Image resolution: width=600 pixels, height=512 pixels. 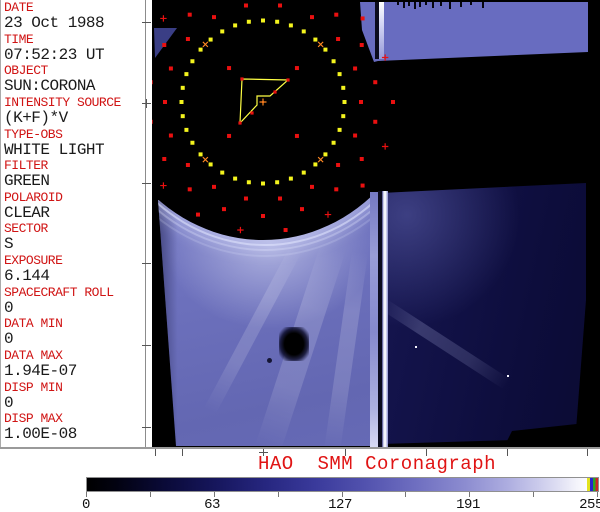 What do you see at coordinates (73, 17) in the screenshot?
I see `sidebar-field: DATE 23 Oct 1988` at bounding box center [73, 17].